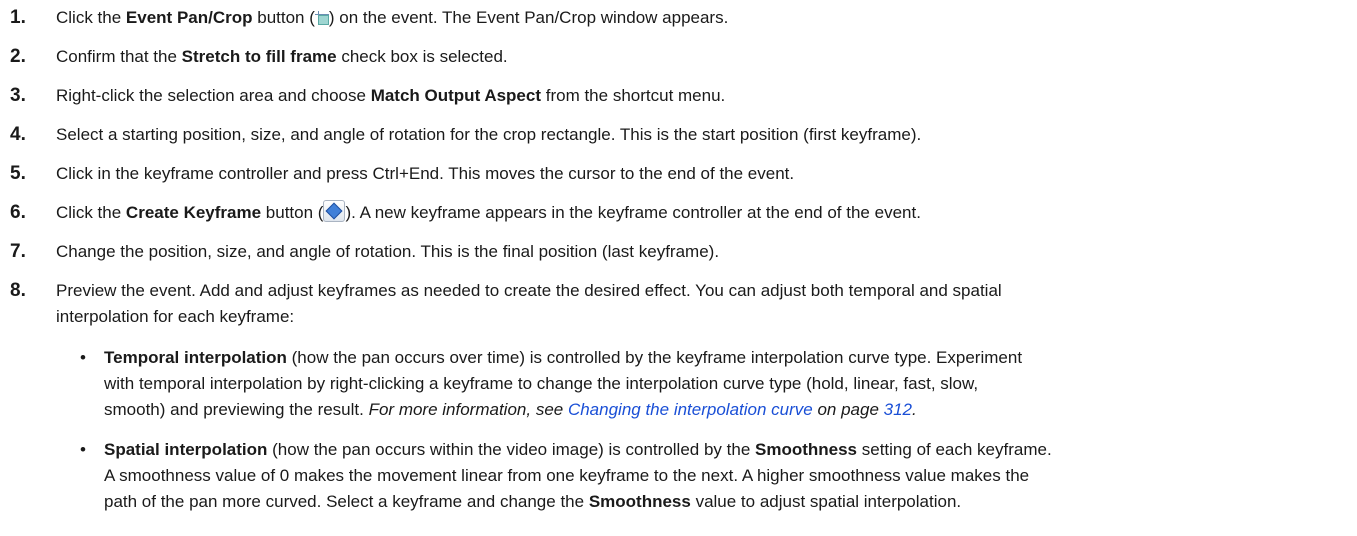 The image size is (1357, 536). I want to click on step-number: 6., so click(18, 212).